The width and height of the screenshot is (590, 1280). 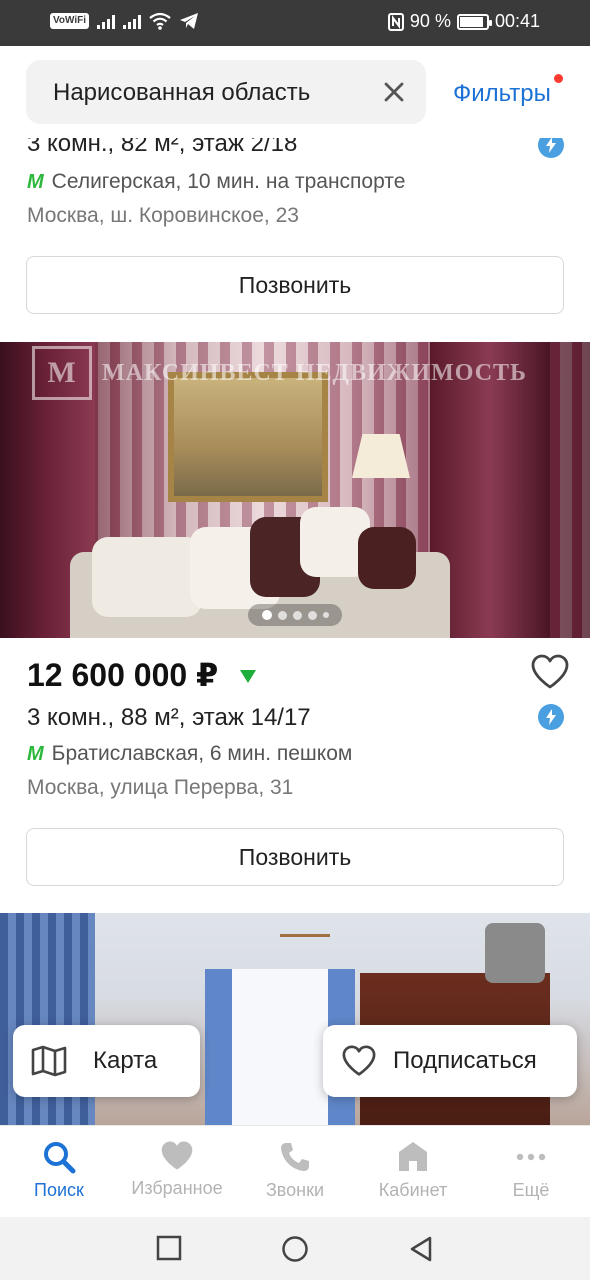 What do you see at coordinates (295, 23) in the screenshot?
I see `status-bar: VoWiFi 90 % 00:41` at bounding box center [295, 23].